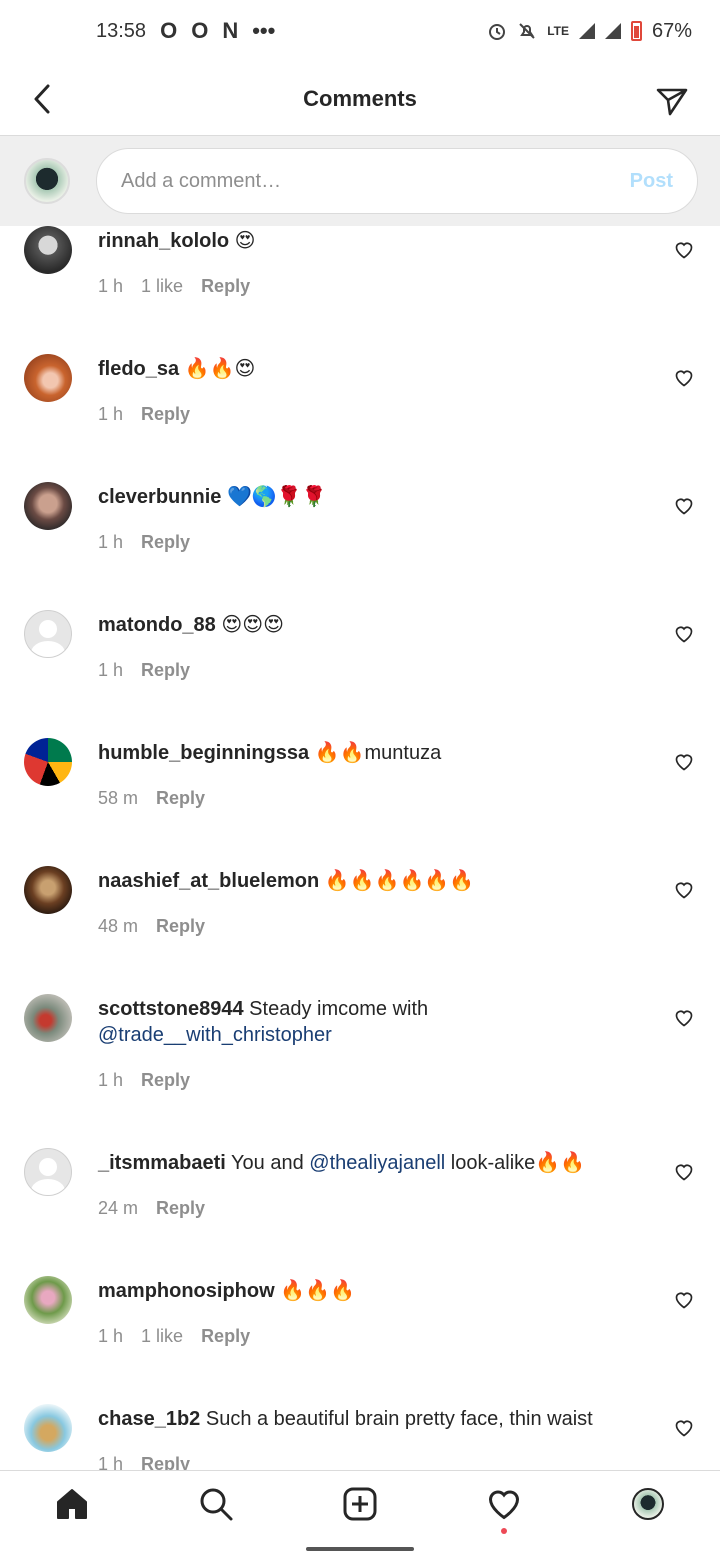 The height and width of the screenshot is (1560, 720). What do you see at coordinates (368, 881) in the screenshot?
I see `comment-text: naashief_at_bluelemon 🔥🔥🔥🔥🔥🔥` at bounding box center [368, 881].